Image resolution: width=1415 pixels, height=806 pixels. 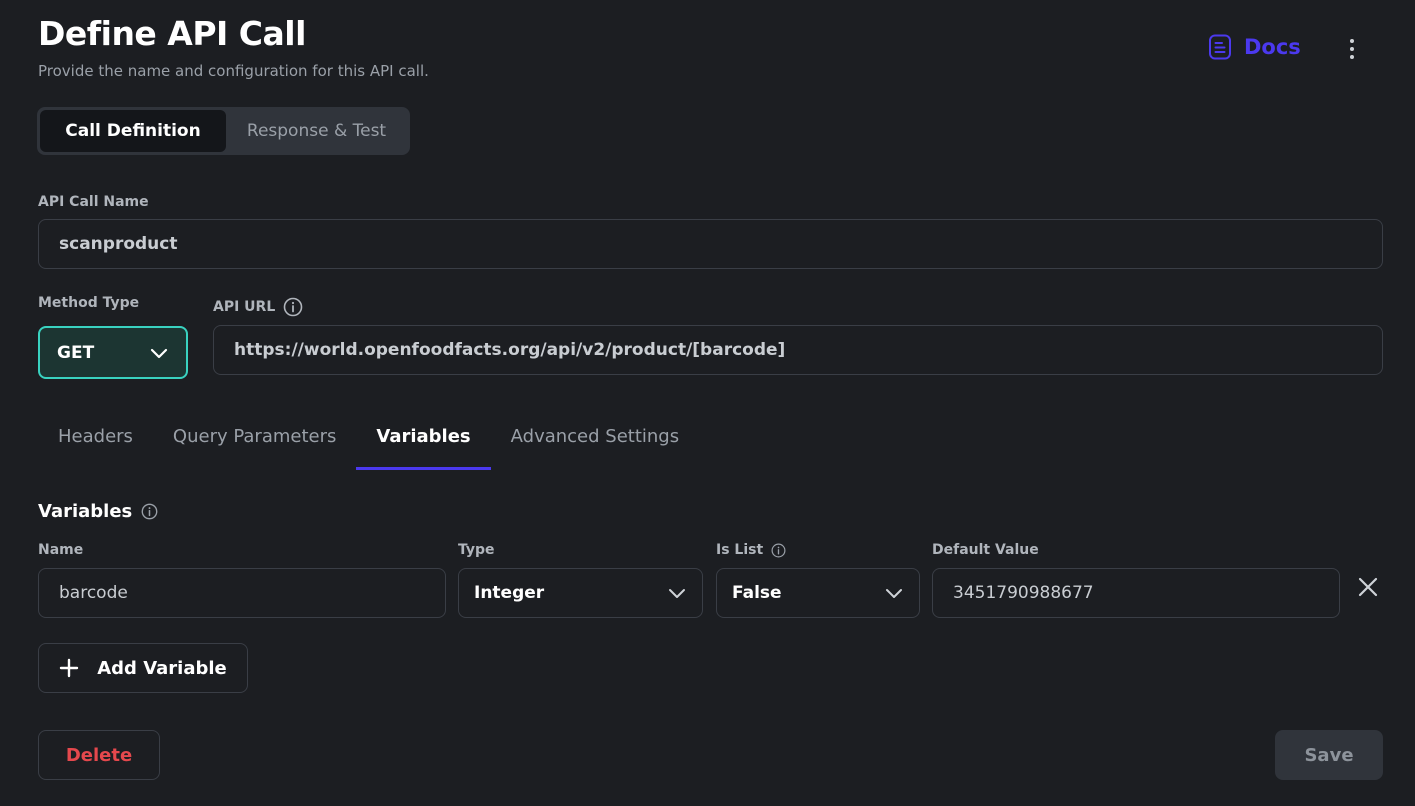 I want to click on variable-is-list-value: False, so click(x=757, y=593).